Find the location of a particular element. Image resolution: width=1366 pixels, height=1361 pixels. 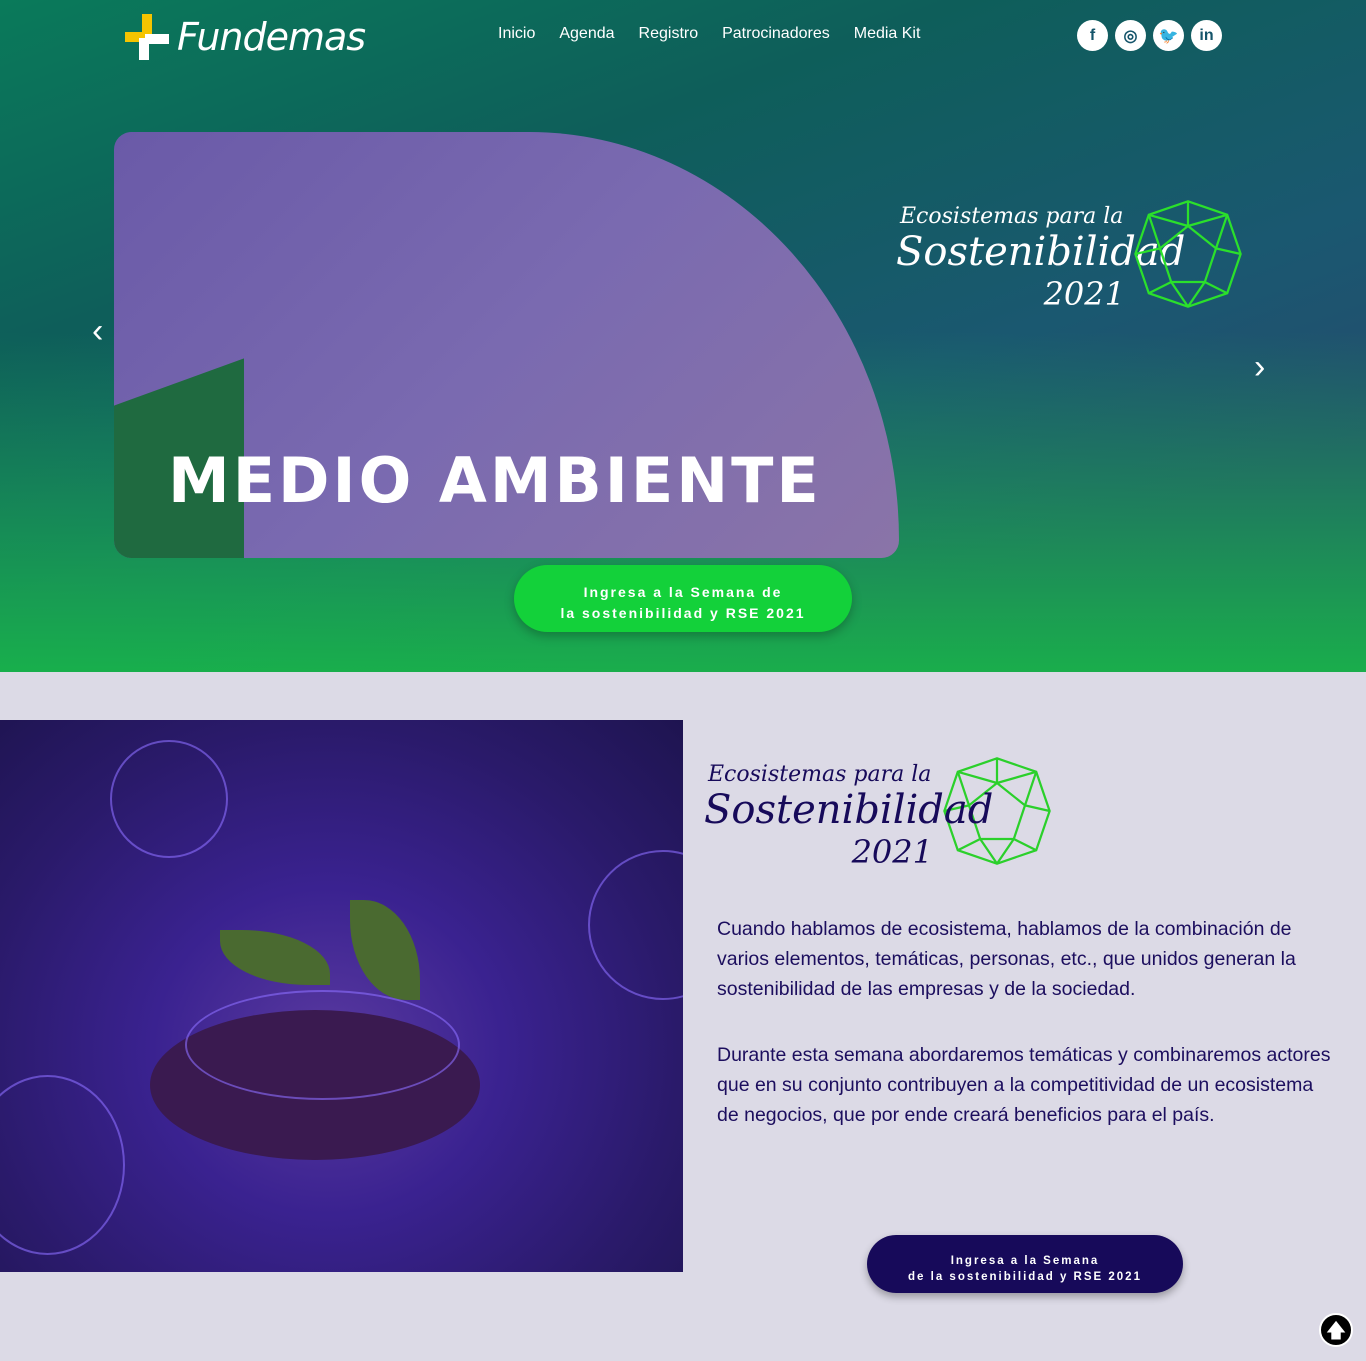

social-links: f ◎ 🐦 in is located at coordinates (1149, 35).